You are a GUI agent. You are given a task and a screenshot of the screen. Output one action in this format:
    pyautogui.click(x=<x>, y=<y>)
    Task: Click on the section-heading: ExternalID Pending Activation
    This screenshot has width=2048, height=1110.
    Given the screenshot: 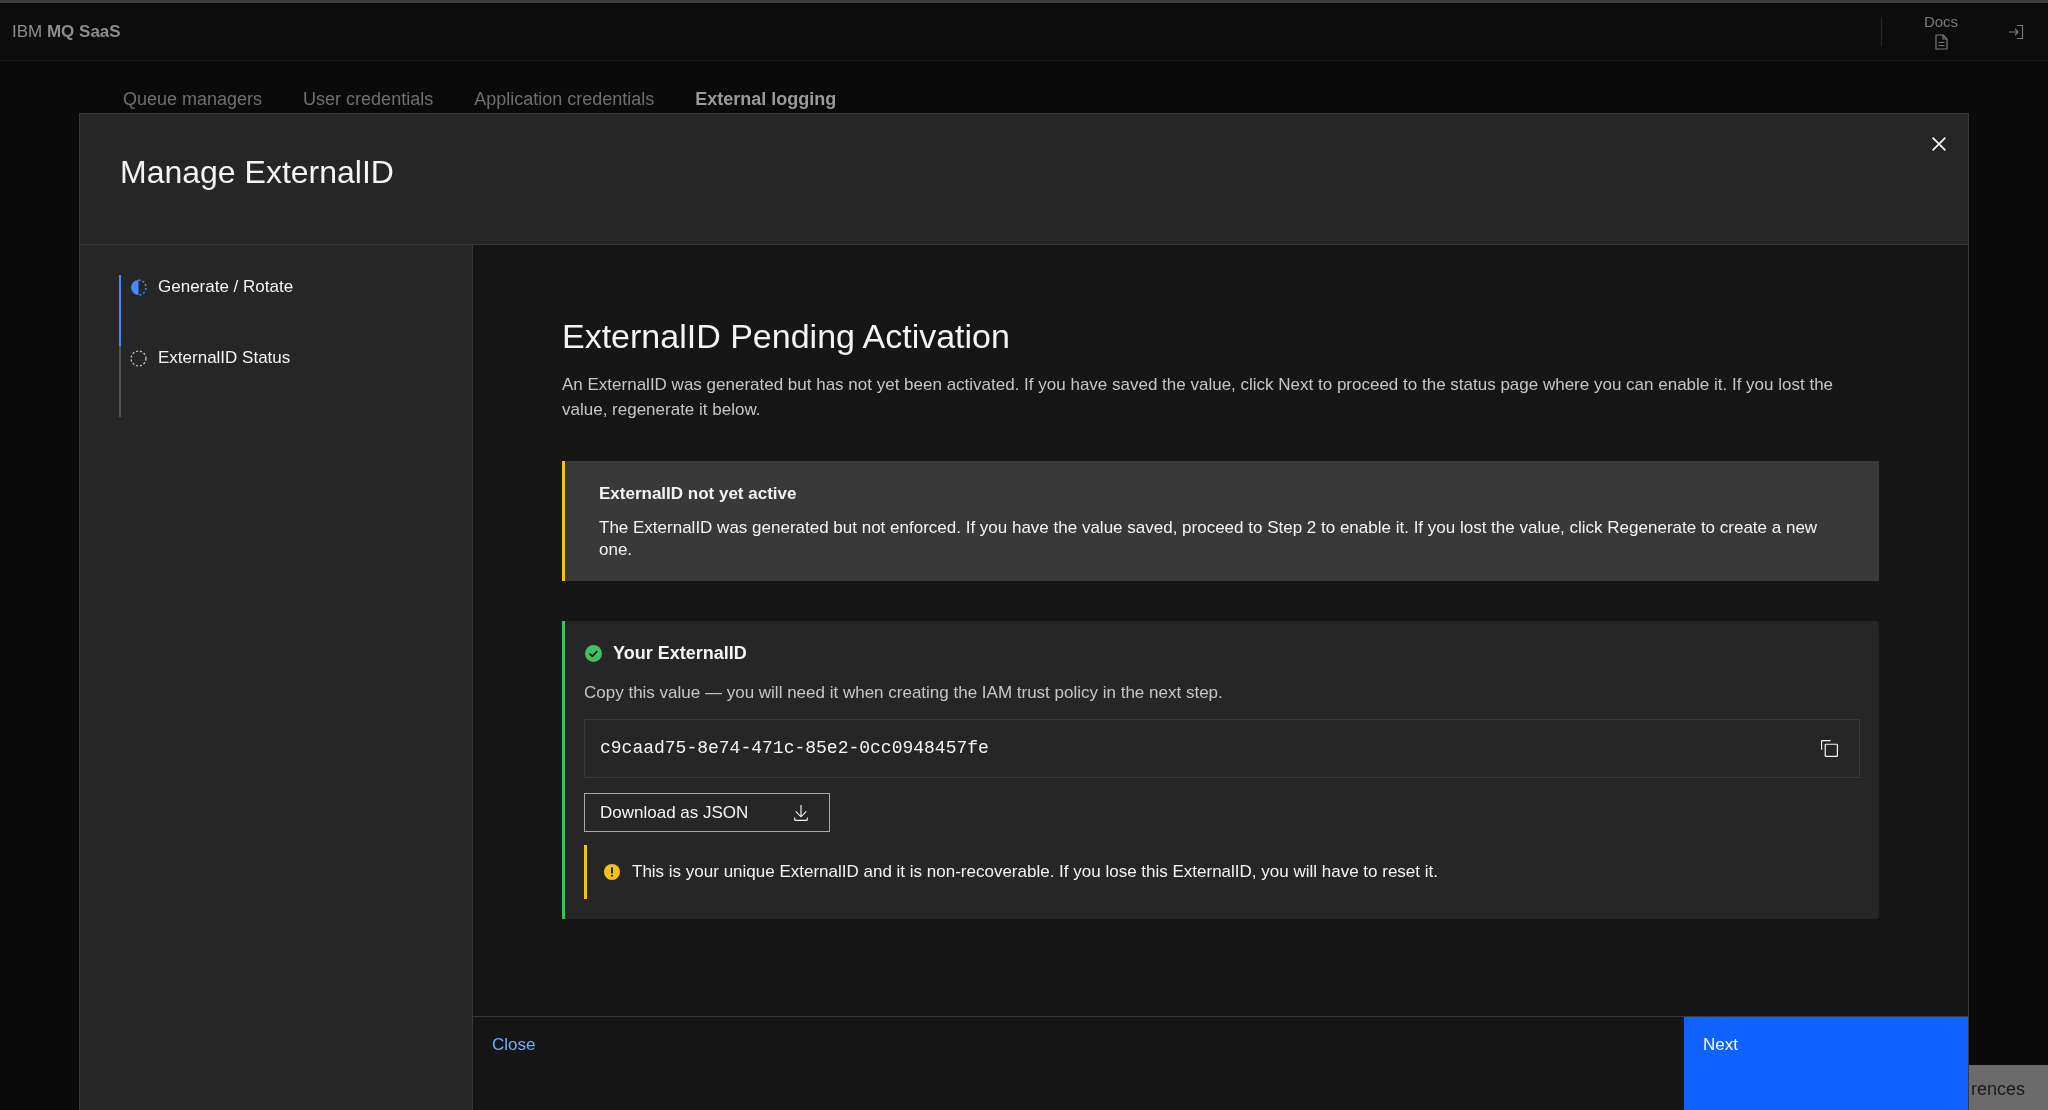 What is the action you would take?
    pyautogui.click(x=786, y=336)
    